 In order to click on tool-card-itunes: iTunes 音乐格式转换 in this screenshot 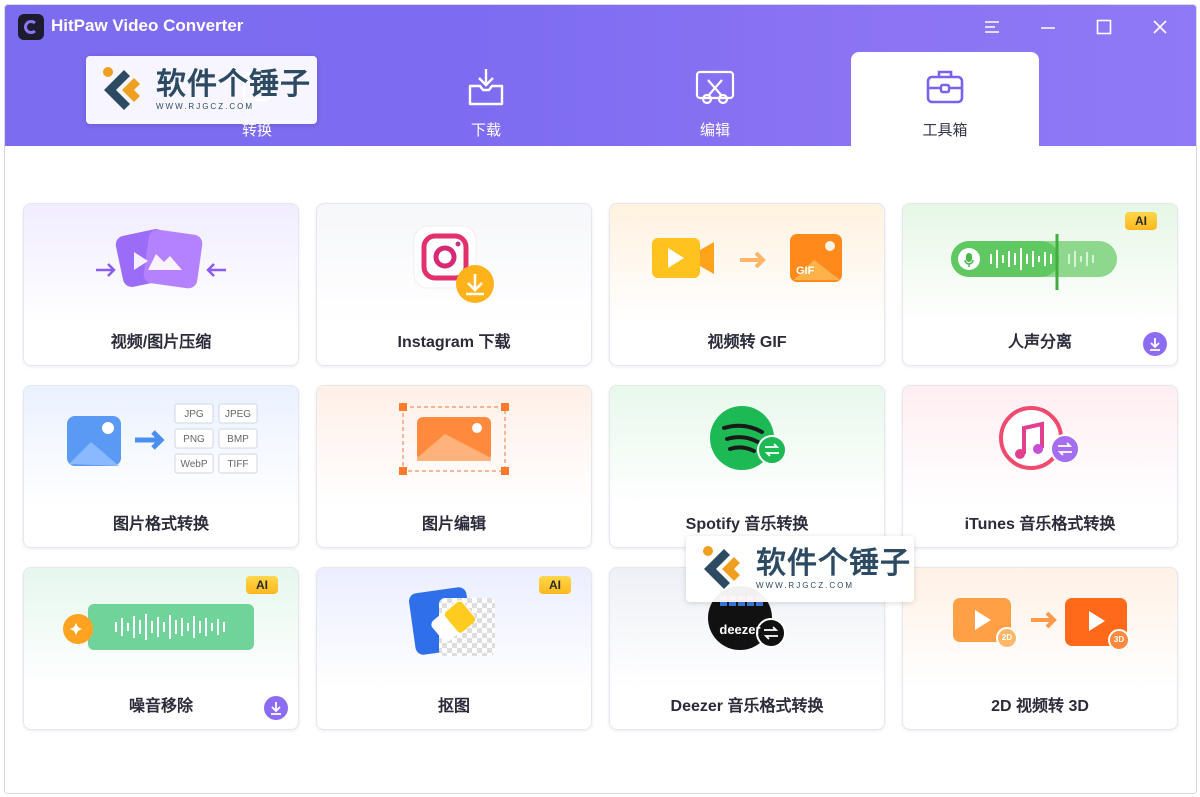, I will do `click(1040, 466)`.